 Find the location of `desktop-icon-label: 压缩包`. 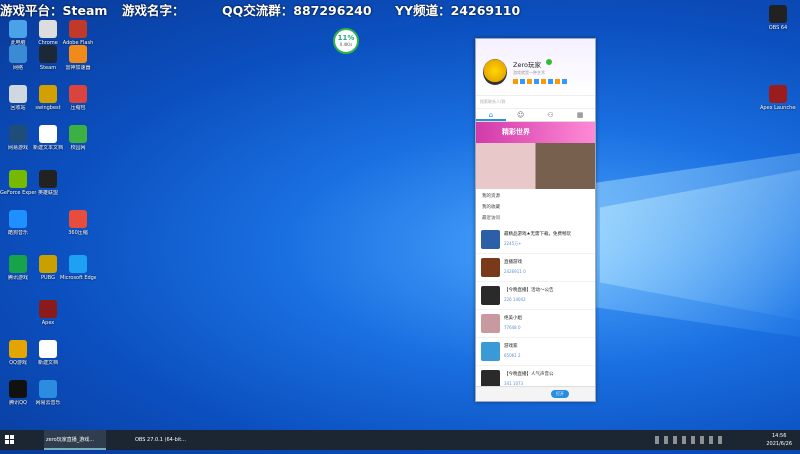

desktop-icon-label: 压缩包 is located at coordinates (78, 108).